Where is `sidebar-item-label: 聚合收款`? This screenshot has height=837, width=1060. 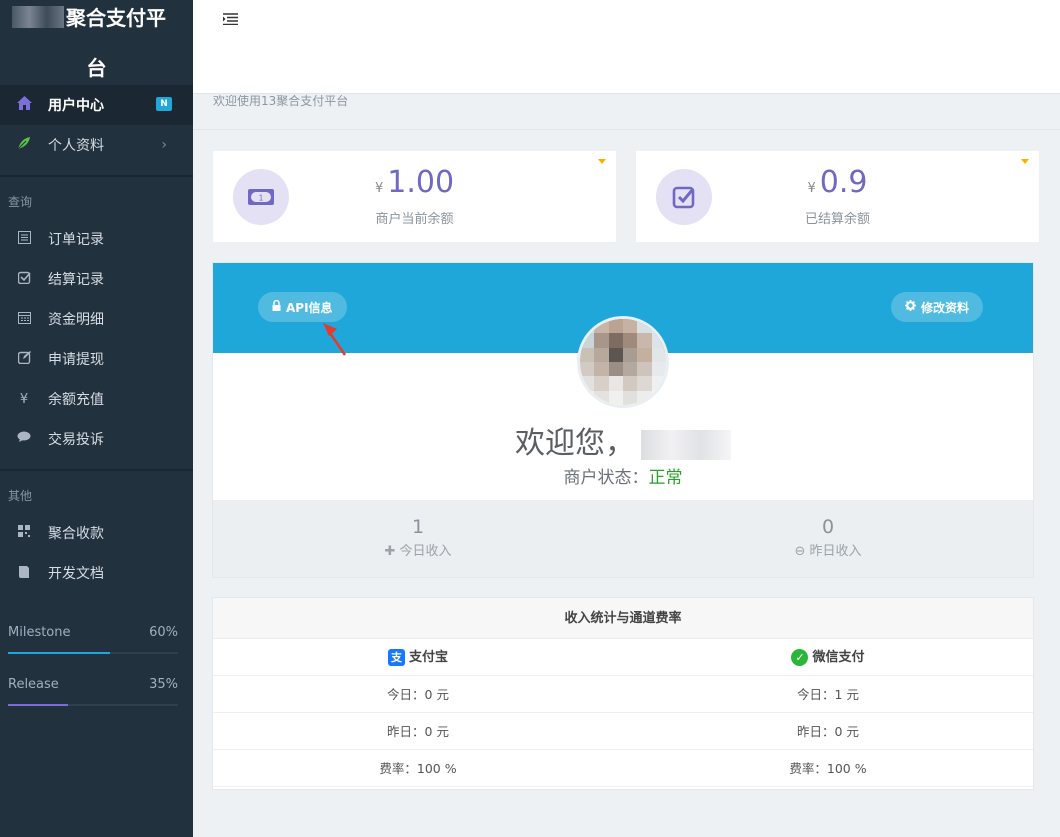
sidebar-item-label: 聚合收款 is located at coordinates (76, 534).